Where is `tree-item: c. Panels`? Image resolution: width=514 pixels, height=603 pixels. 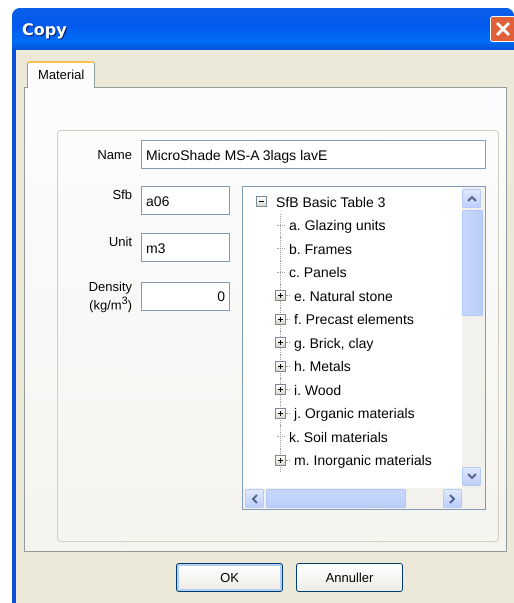 tree-item: c. Panels is located at coordinates (318, 272).